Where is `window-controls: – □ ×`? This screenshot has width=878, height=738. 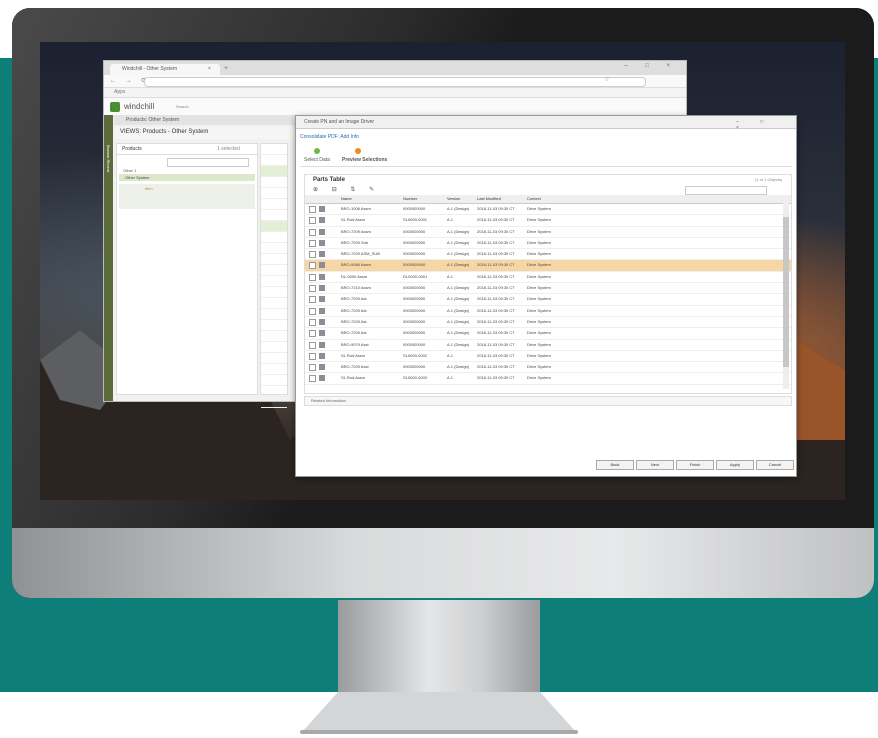
window-controls: – □ × is located at coordinates (651, 66).